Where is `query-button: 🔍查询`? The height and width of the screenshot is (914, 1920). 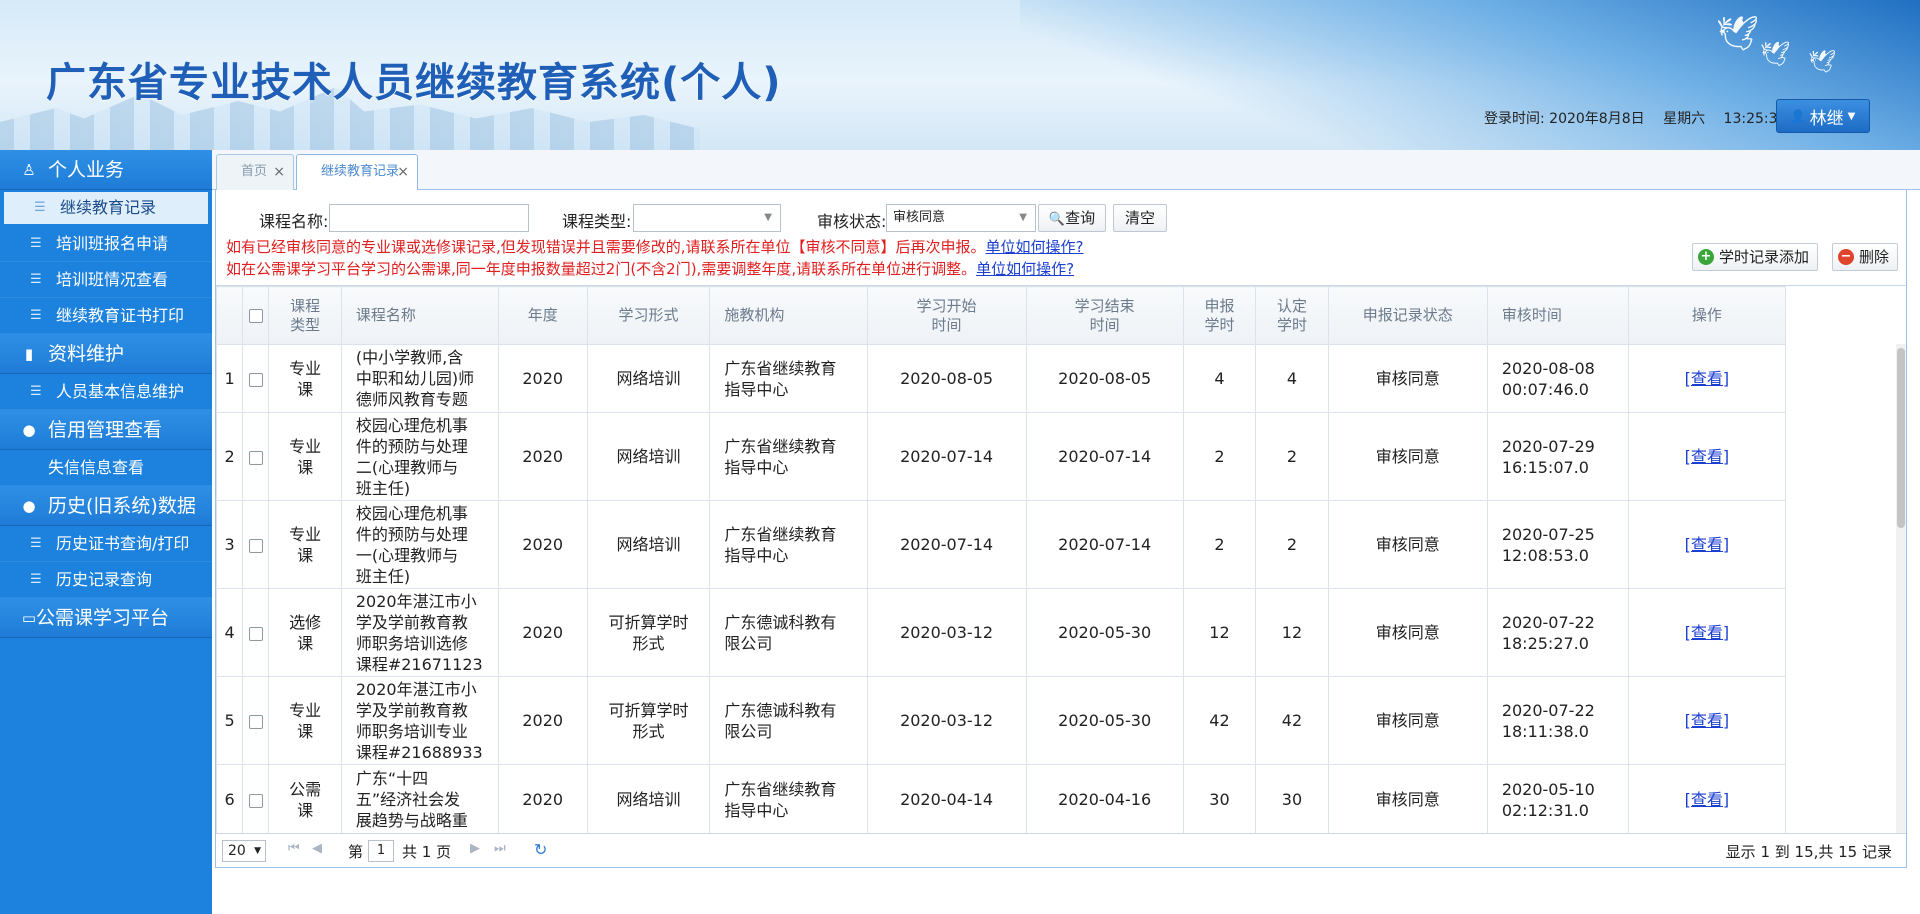 query-button: 🔍查询 is located at coordinates (1072, 218).